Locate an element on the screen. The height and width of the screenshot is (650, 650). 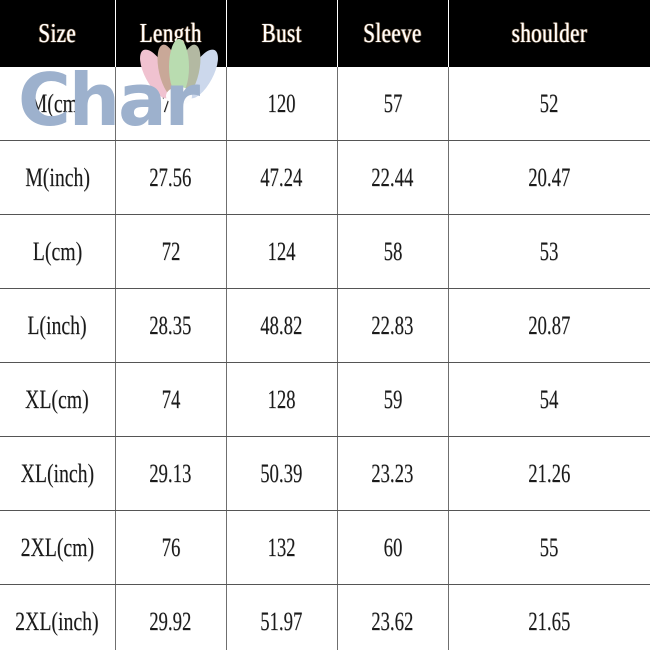
cell-sleeve: 23.62 is located at coordinates (392, 617).